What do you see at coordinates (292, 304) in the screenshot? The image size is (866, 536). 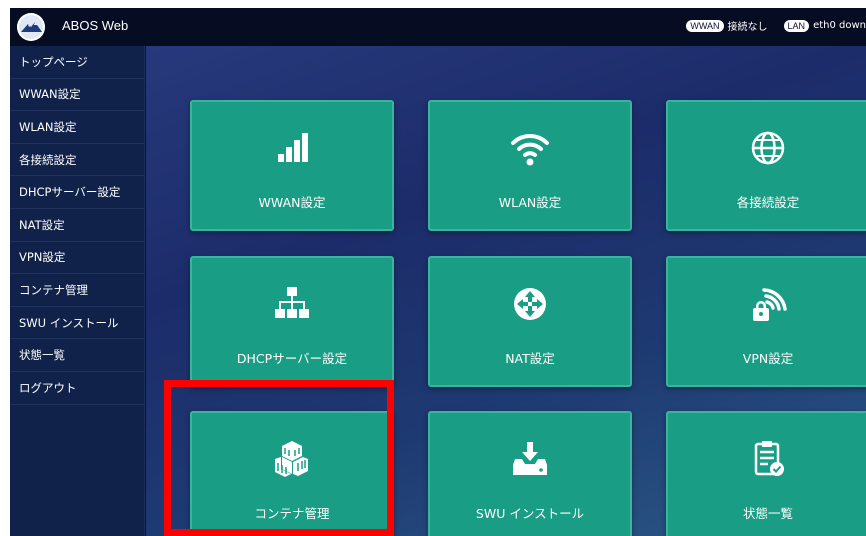 I see `network-tree-icon` at bounding box center [292, 304].